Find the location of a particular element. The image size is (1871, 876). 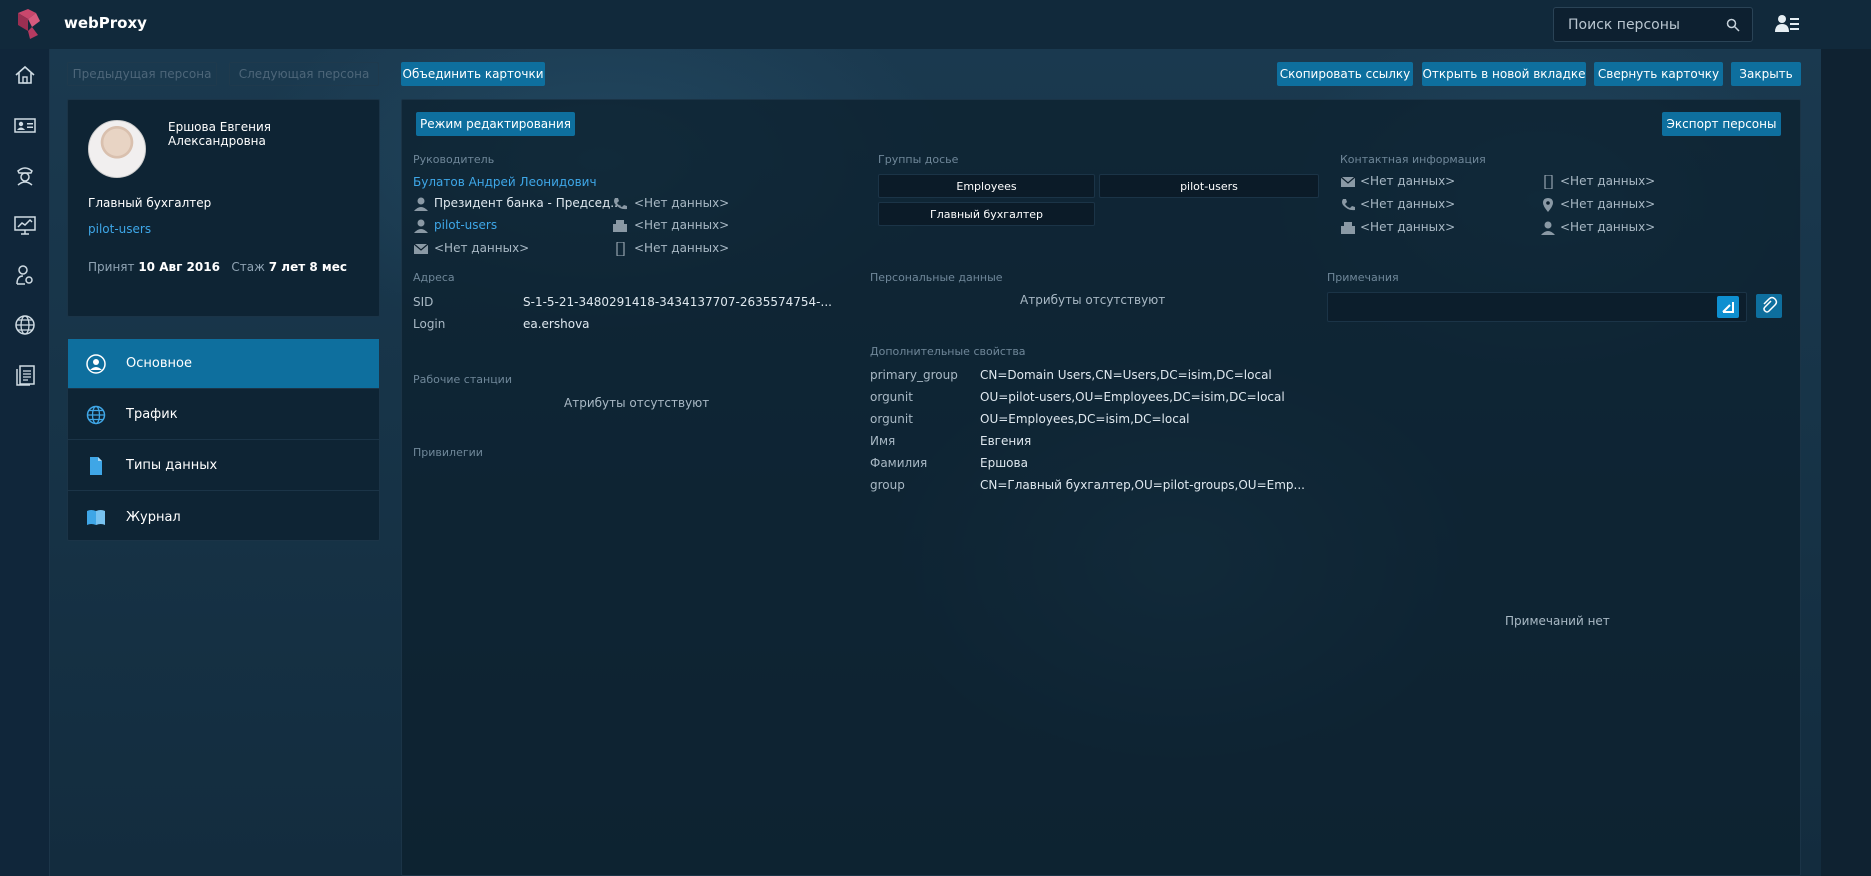

rail-cards is located at coordinates (25, 125).